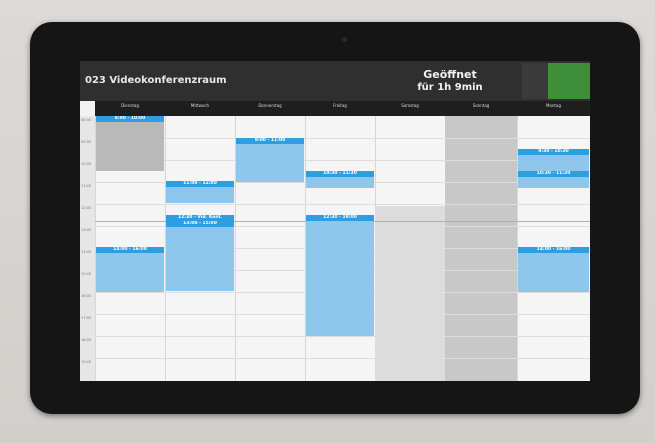 The height and width of the screenshot is (443, 655). Describe the element at coordinates (535, 81) in the screenshot. I see `status-indicator-dark` at that location.